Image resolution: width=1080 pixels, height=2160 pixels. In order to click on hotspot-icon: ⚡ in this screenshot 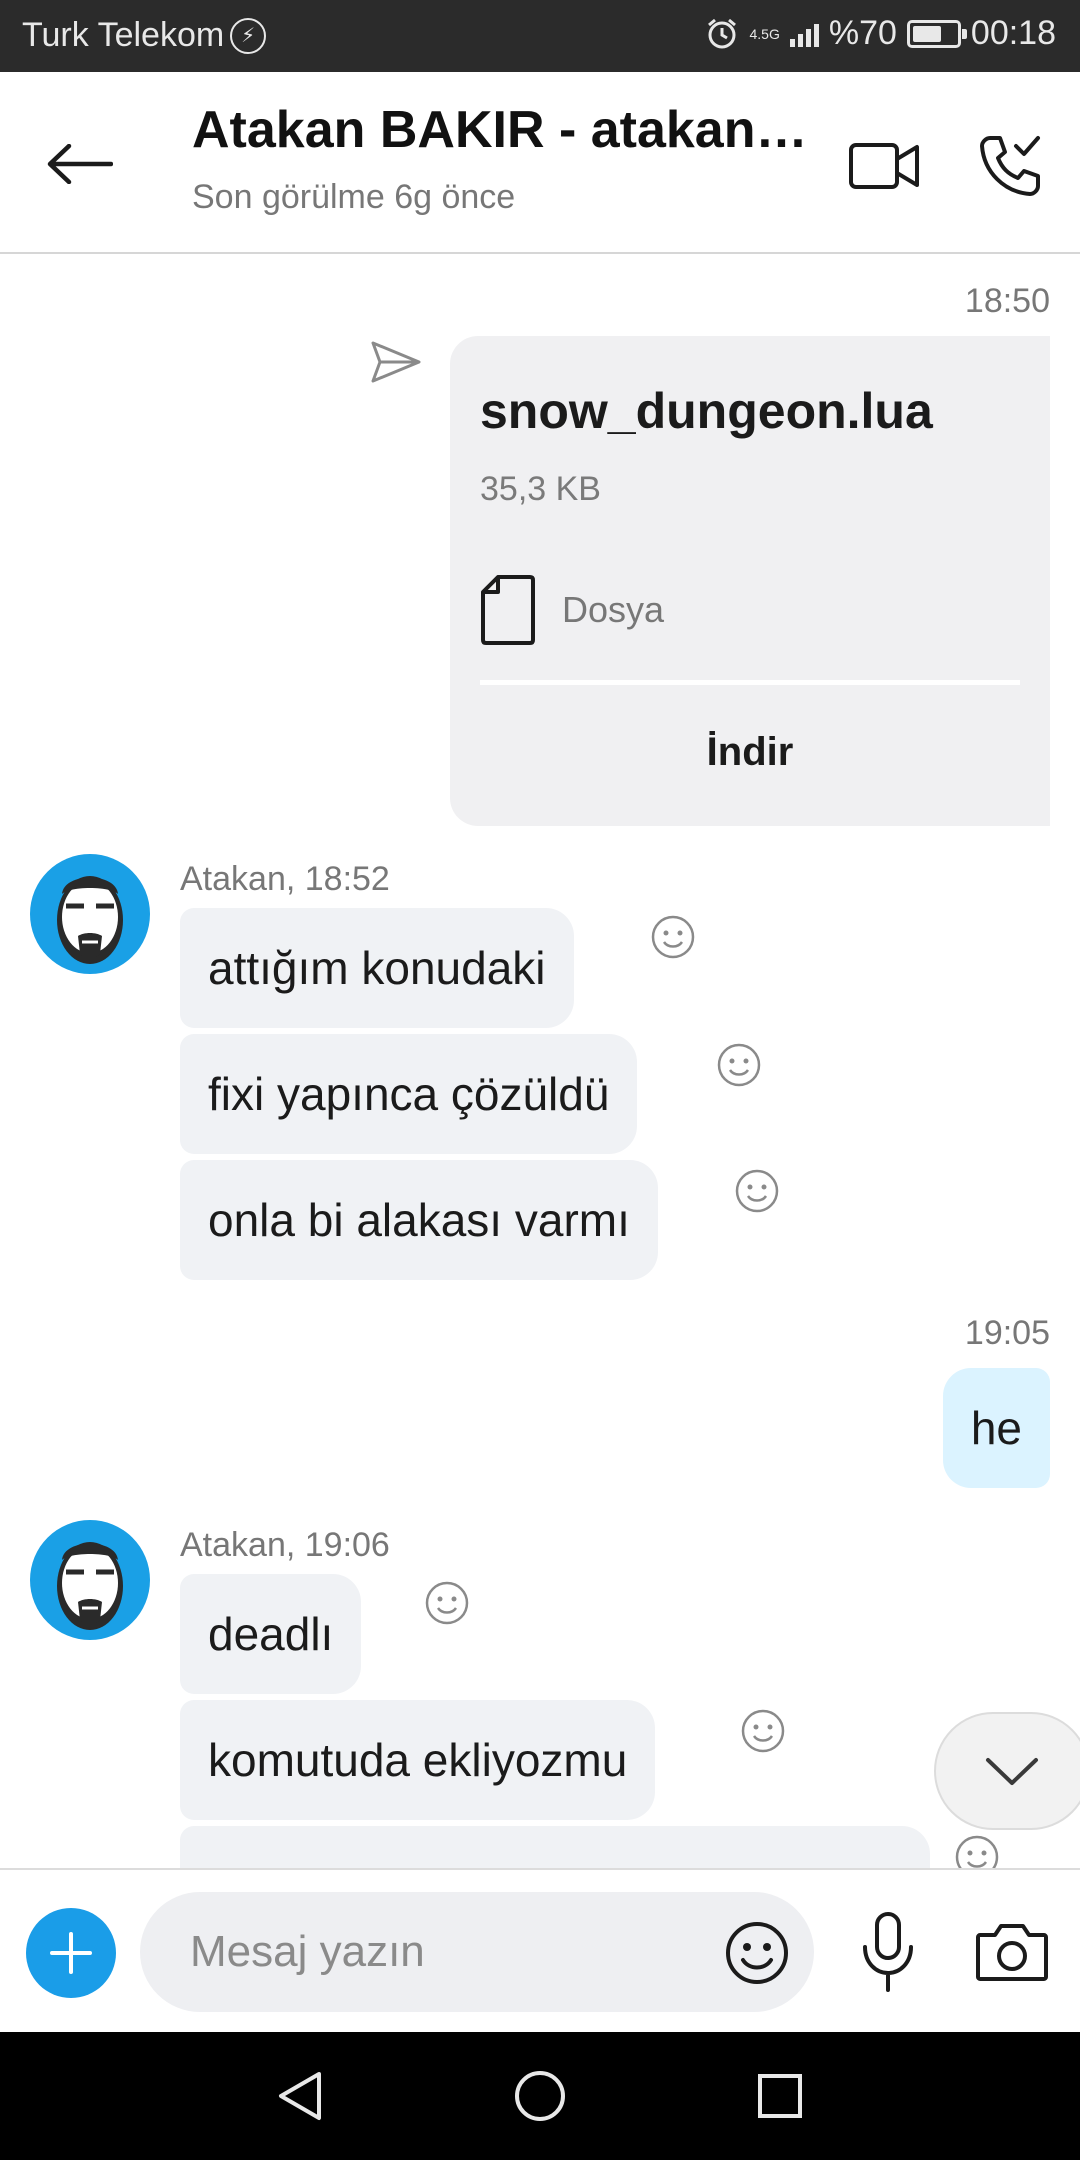, I will do `click(248, 35)`.